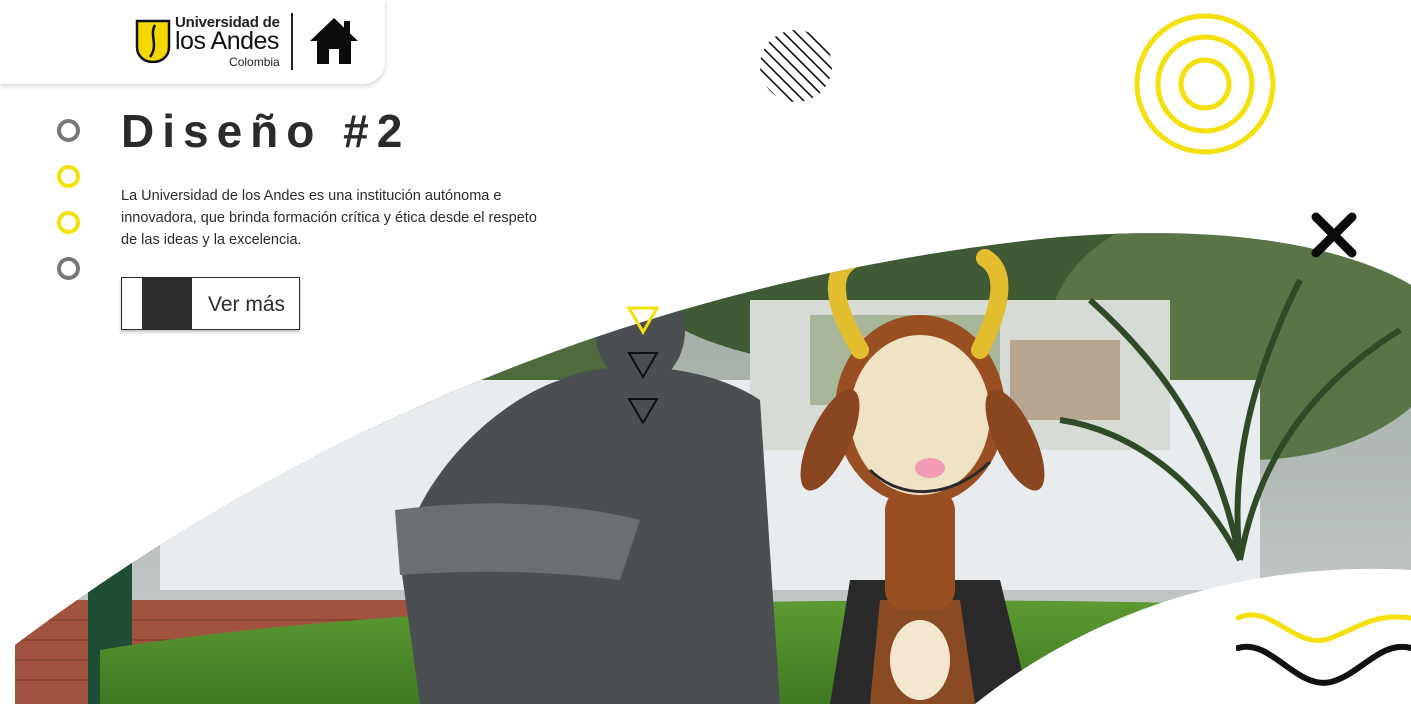 The height and width of the screenshot is (704, 1411). What do you see at coordinates (292, 41) in the screenshot?
I see `header-divider` at bounding box center [292, 41].